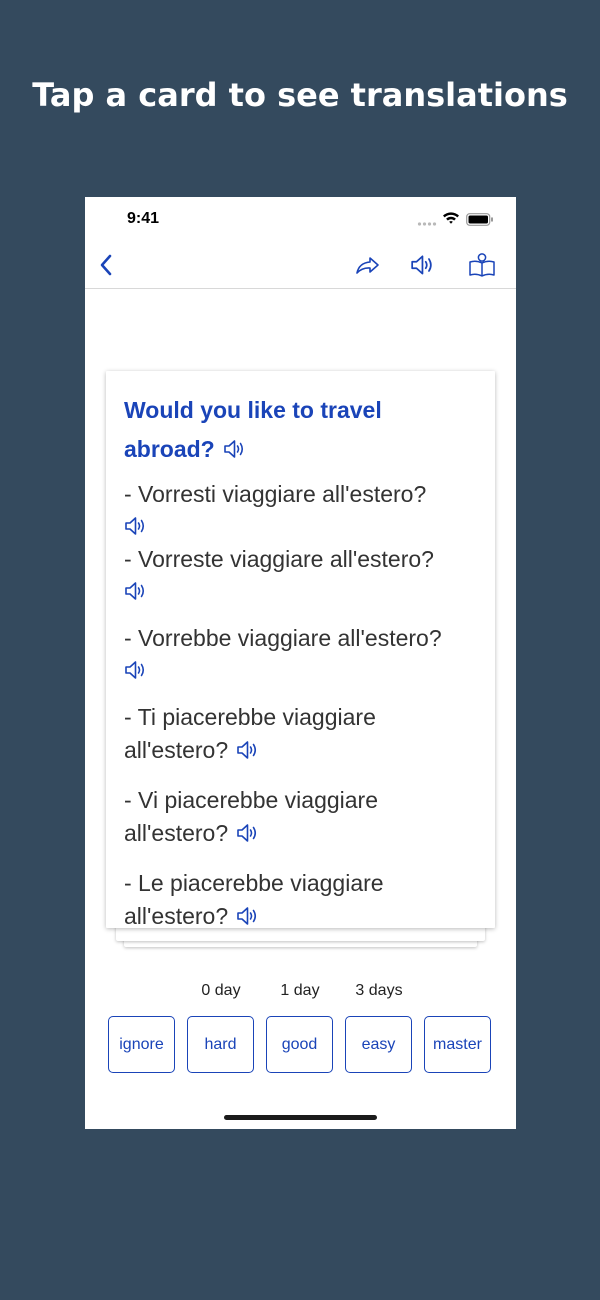  What do you see at coordinates (299, 1044) in the screenshot?
I see `good-button: good` at bounding box center [299, 1044].